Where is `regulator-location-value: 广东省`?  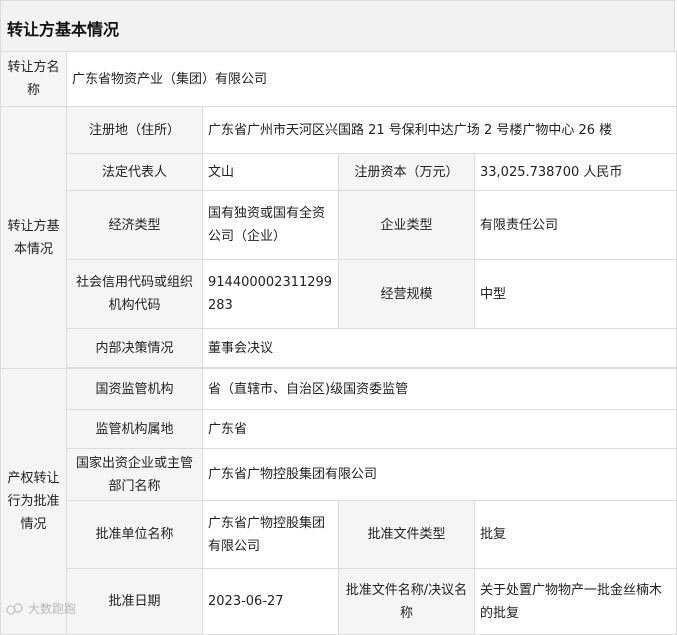 regulator-location-value: 广东省 is located at coordinates (439, 429).